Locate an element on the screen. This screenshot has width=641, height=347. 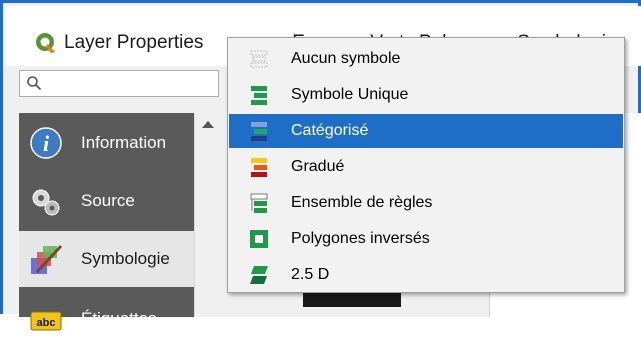
inverted-polygons-icon is located at coordinates (259, 239).